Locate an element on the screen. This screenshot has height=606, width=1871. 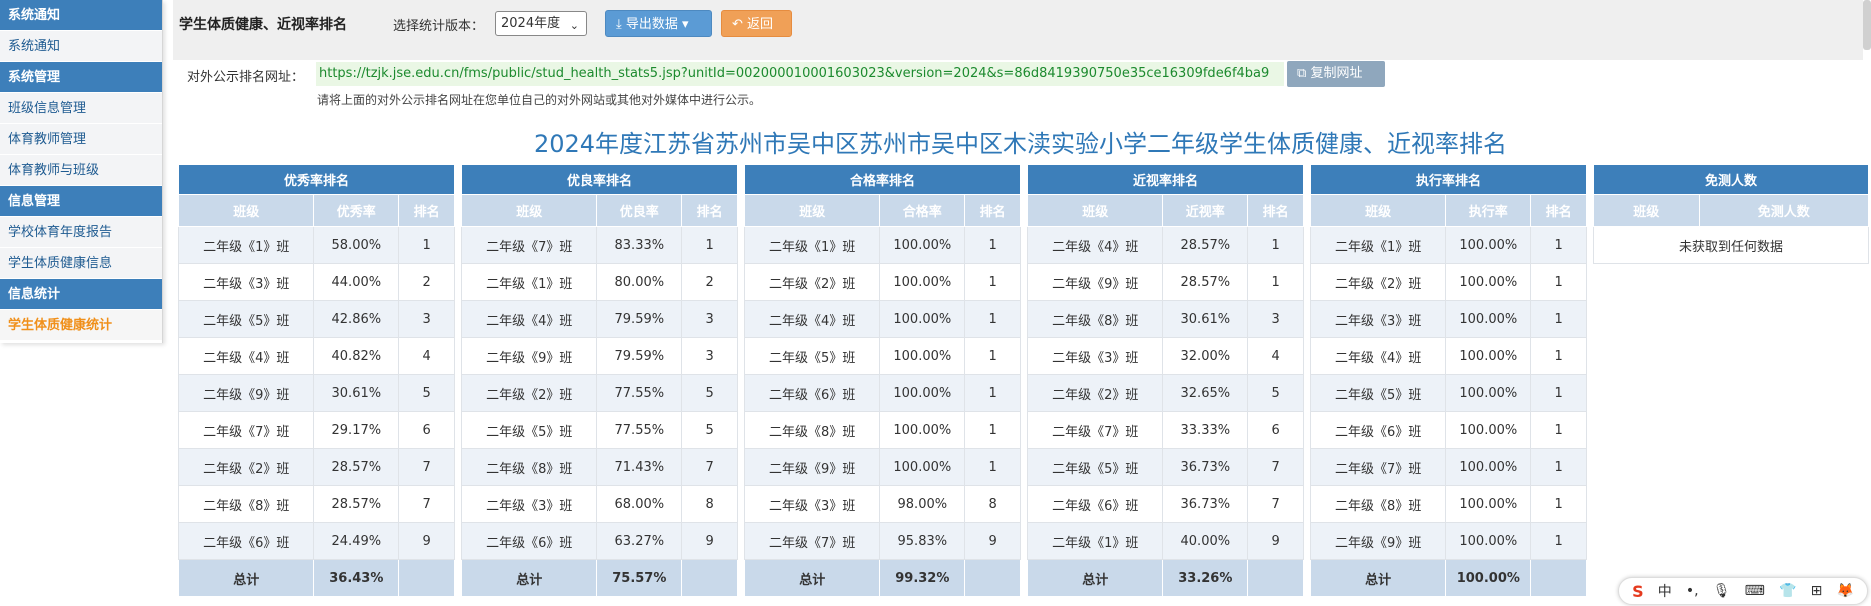
grid-icon: ⊞ is located at coordinates (1817, 591).